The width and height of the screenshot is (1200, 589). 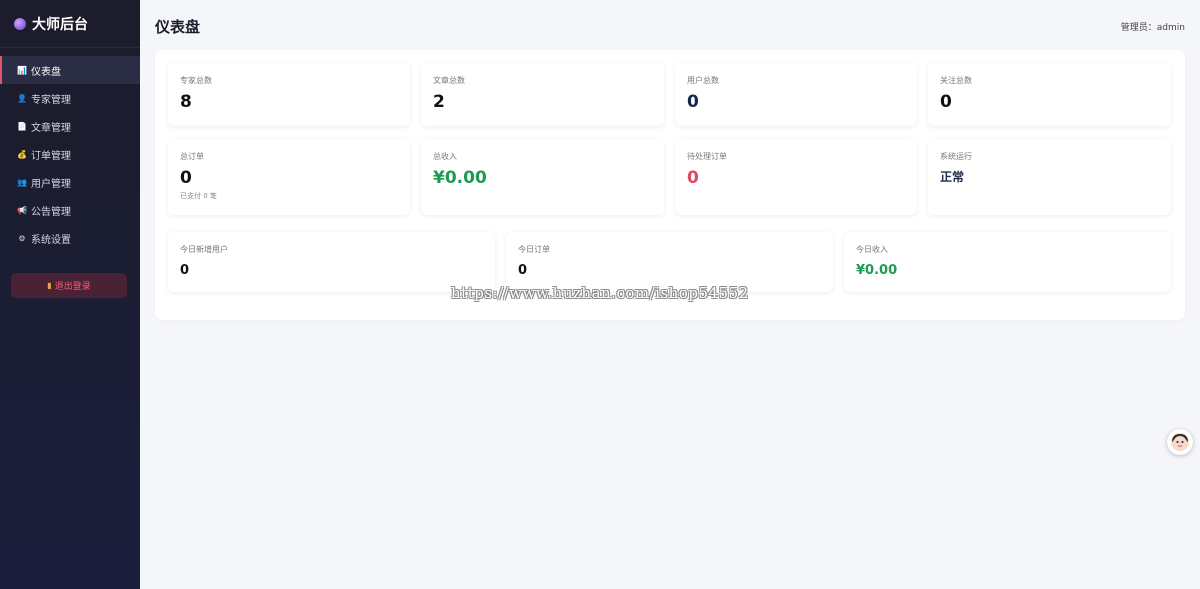 I want to click on avatar-icon, so click(x=1180, y=442).